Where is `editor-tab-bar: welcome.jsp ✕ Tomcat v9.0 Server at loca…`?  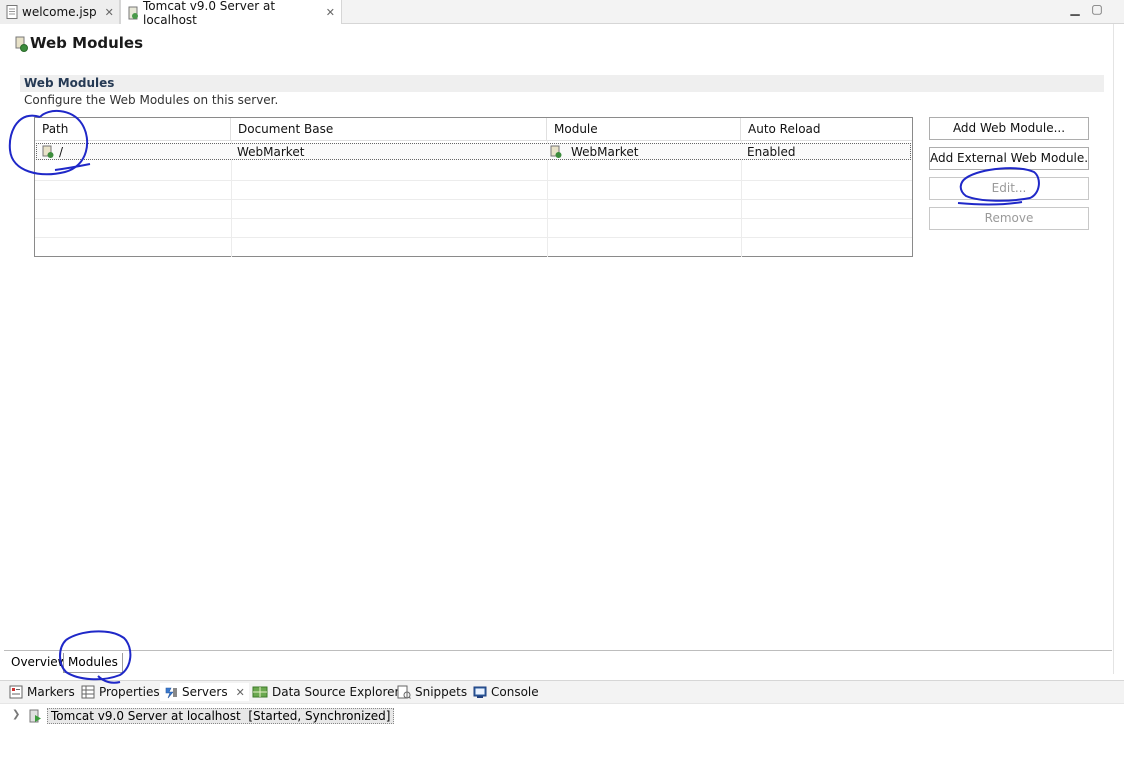
editor-tab-bar: welcome.jsp ✕ Tomcat v9.0 Server at loca… is located at coordinates (562, 13).